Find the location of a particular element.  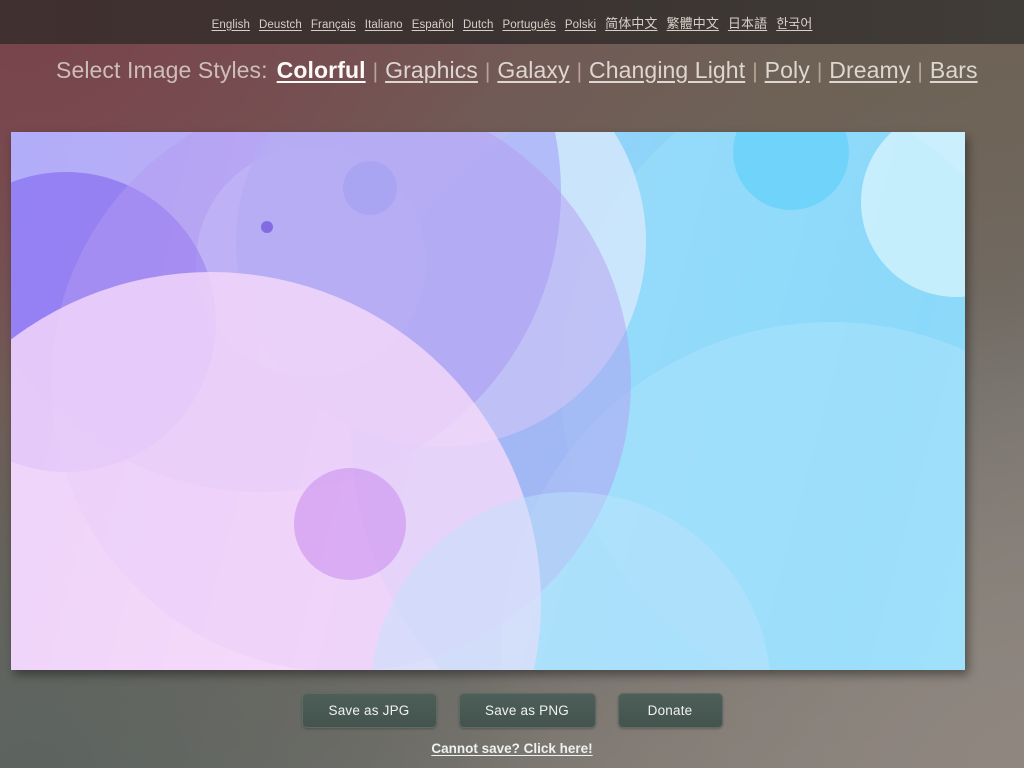

language-link-6: Português is located at coordinates (529, 25).